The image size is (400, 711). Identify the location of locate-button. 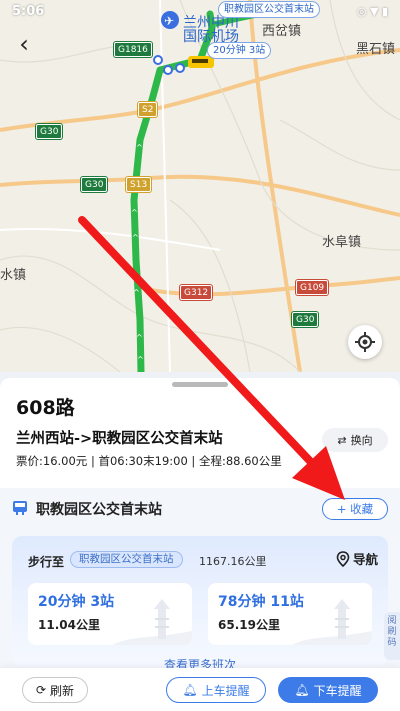
(365, 342).